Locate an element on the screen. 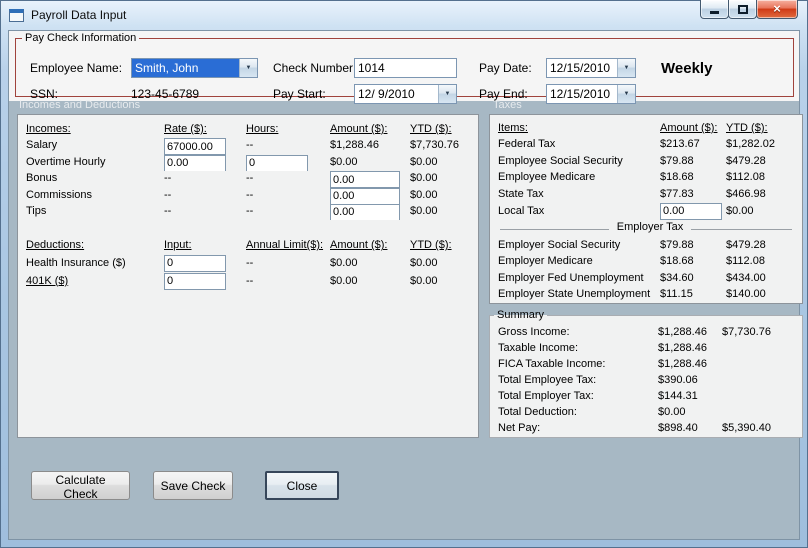  titlebar: Payroll Data Input × is located at coordinates (404, 15).